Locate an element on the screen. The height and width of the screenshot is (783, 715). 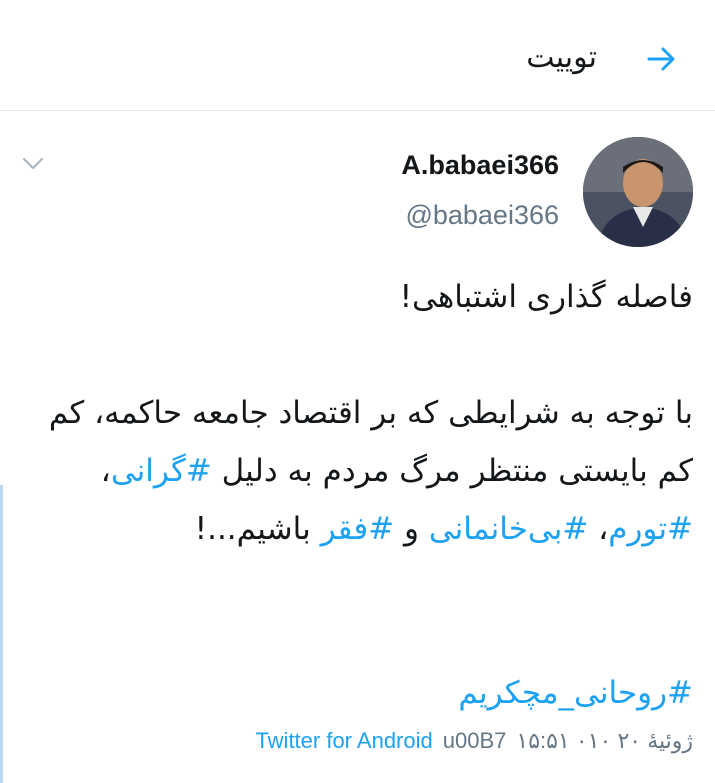
thread-line is located at coordinates (1, 634).